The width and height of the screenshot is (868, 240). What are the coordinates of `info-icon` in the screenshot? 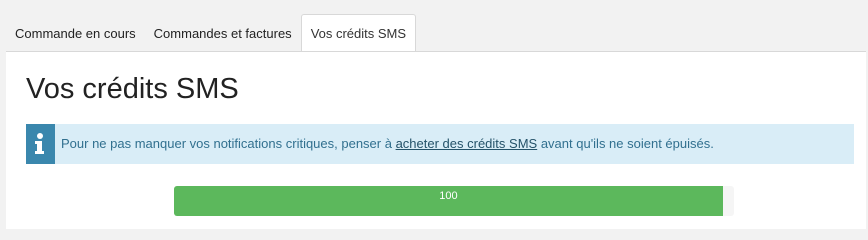 It's located at (39, 143).